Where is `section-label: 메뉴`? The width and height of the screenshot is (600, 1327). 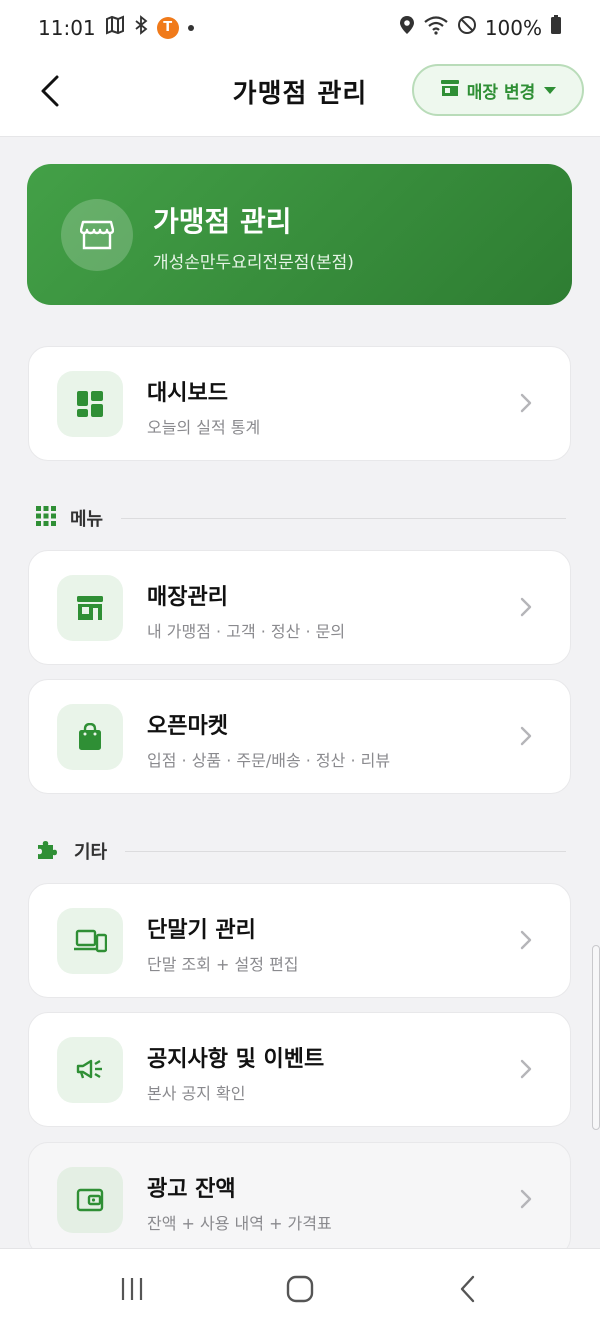
section-label: 메뉴 is located at coordinates (87, 519).